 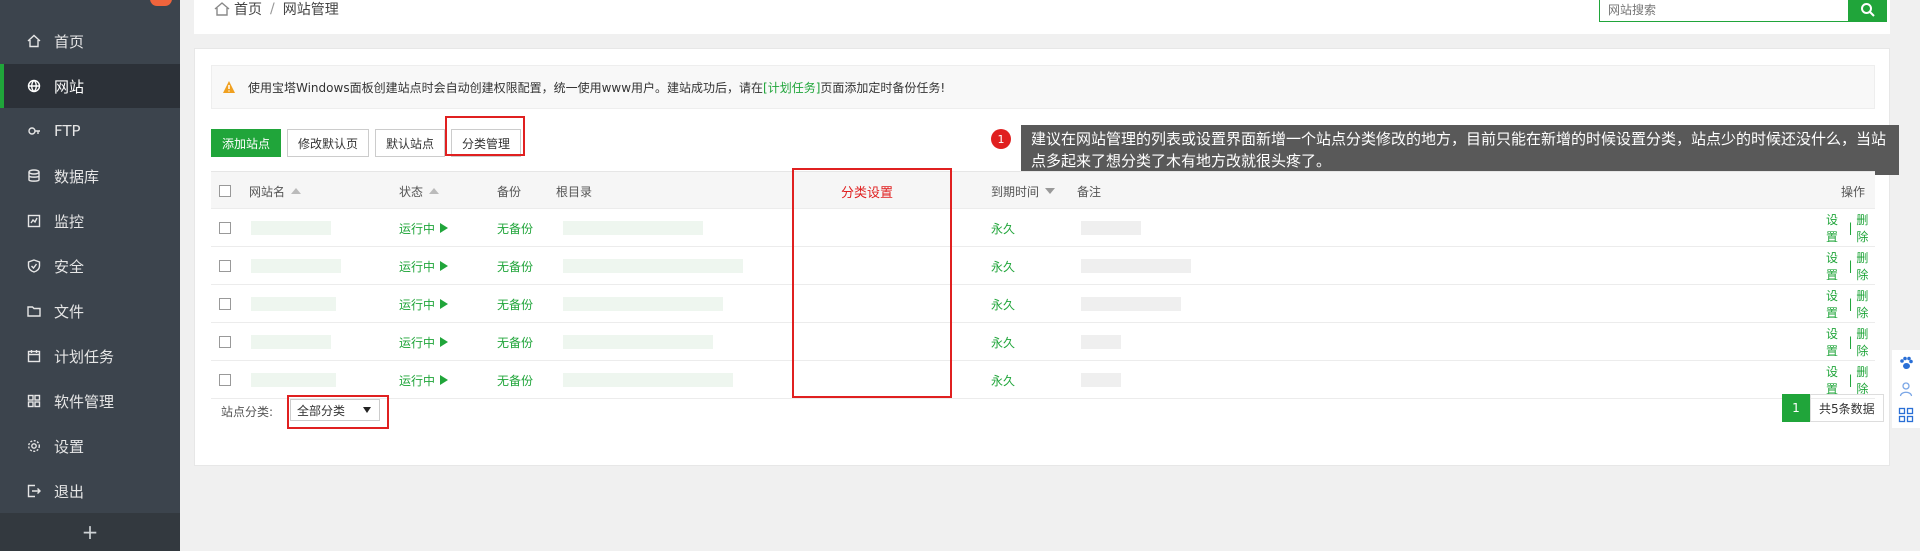 I want to click on floating-tools, so click(x=1906, y=389).